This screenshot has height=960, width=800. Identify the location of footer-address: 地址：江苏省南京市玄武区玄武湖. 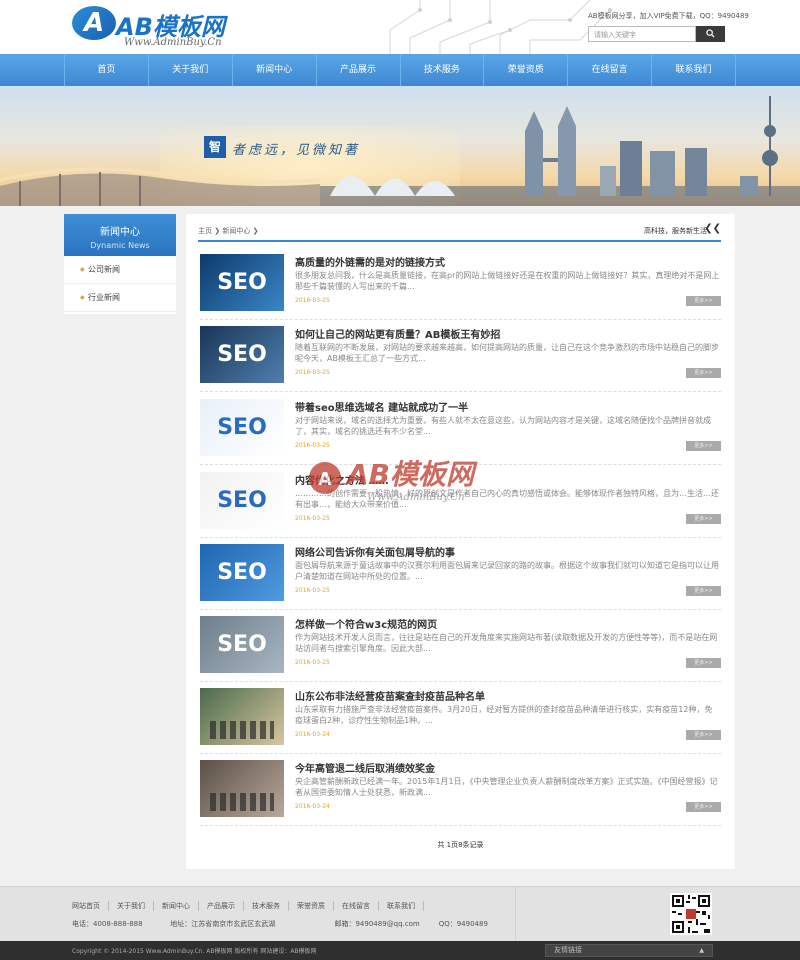
(223, 924).